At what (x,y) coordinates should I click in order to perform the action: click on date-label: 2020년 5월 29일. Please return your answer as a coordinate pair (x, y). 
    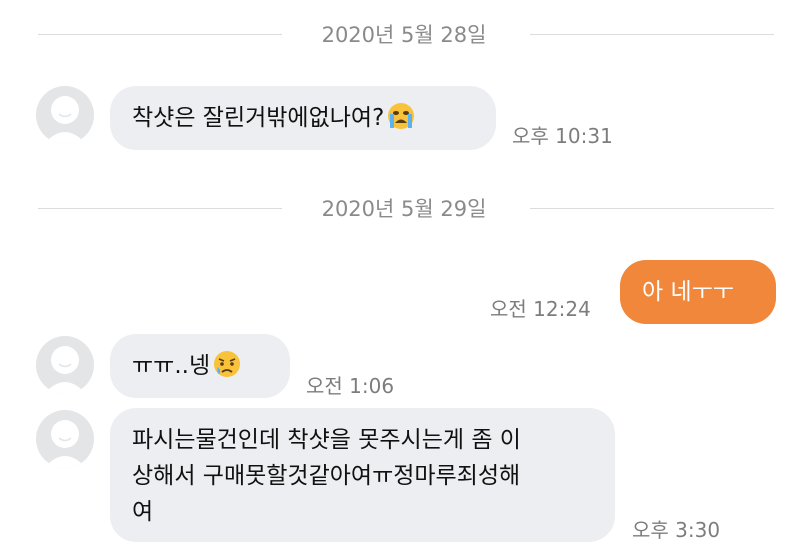
    Looking at the image, I should click on (404, 209).